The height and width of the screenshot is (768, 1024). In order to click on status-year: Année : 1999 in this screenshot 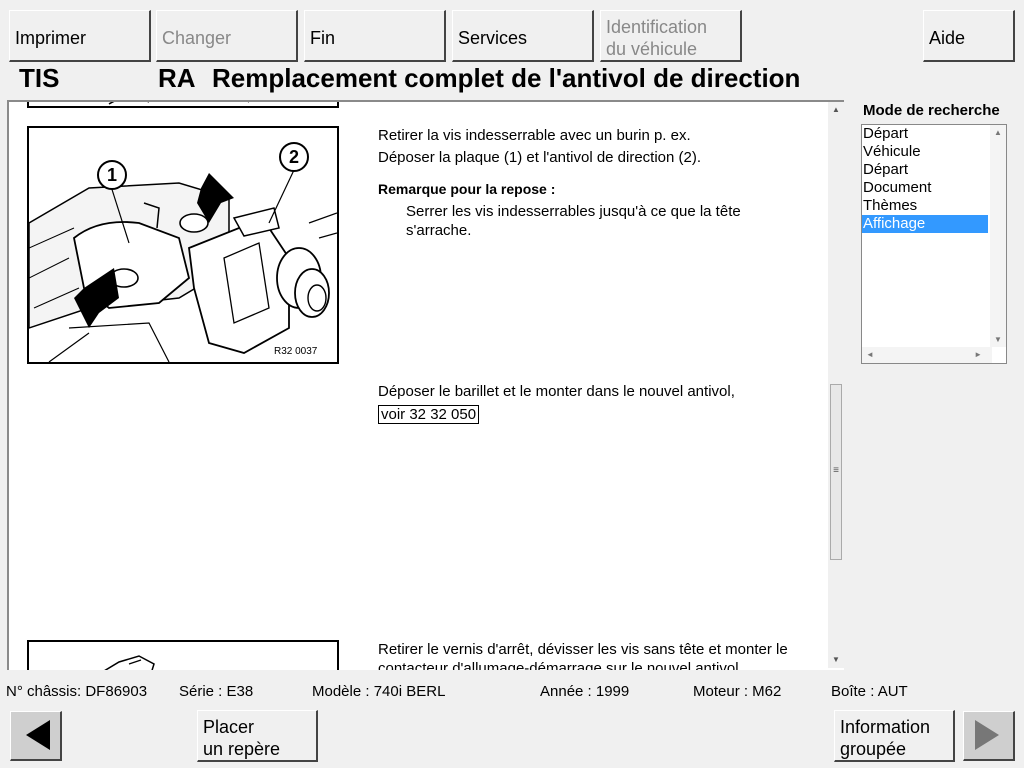, I will do `click(585, 691)`.